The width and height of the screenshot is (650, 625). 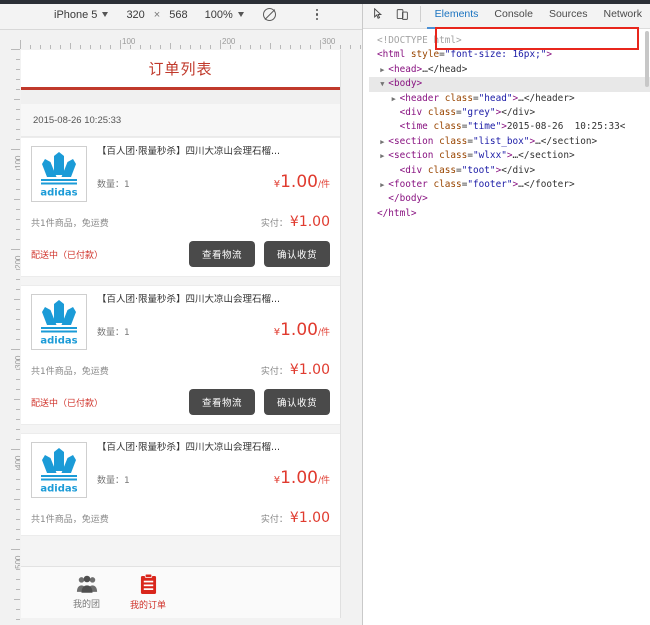 What do you see at coordinates (113, 185) in the screenshot?
I see `product-quantity: 数量：1` at bounding box center [113, 185].